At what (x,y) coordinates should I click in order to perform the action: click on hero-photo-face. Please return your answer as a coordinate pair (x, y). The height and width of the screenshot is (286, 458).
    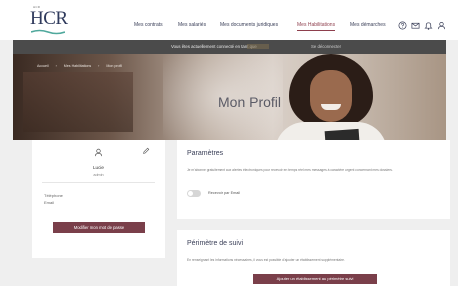
    Looking at the image, I should click on (331, 96).